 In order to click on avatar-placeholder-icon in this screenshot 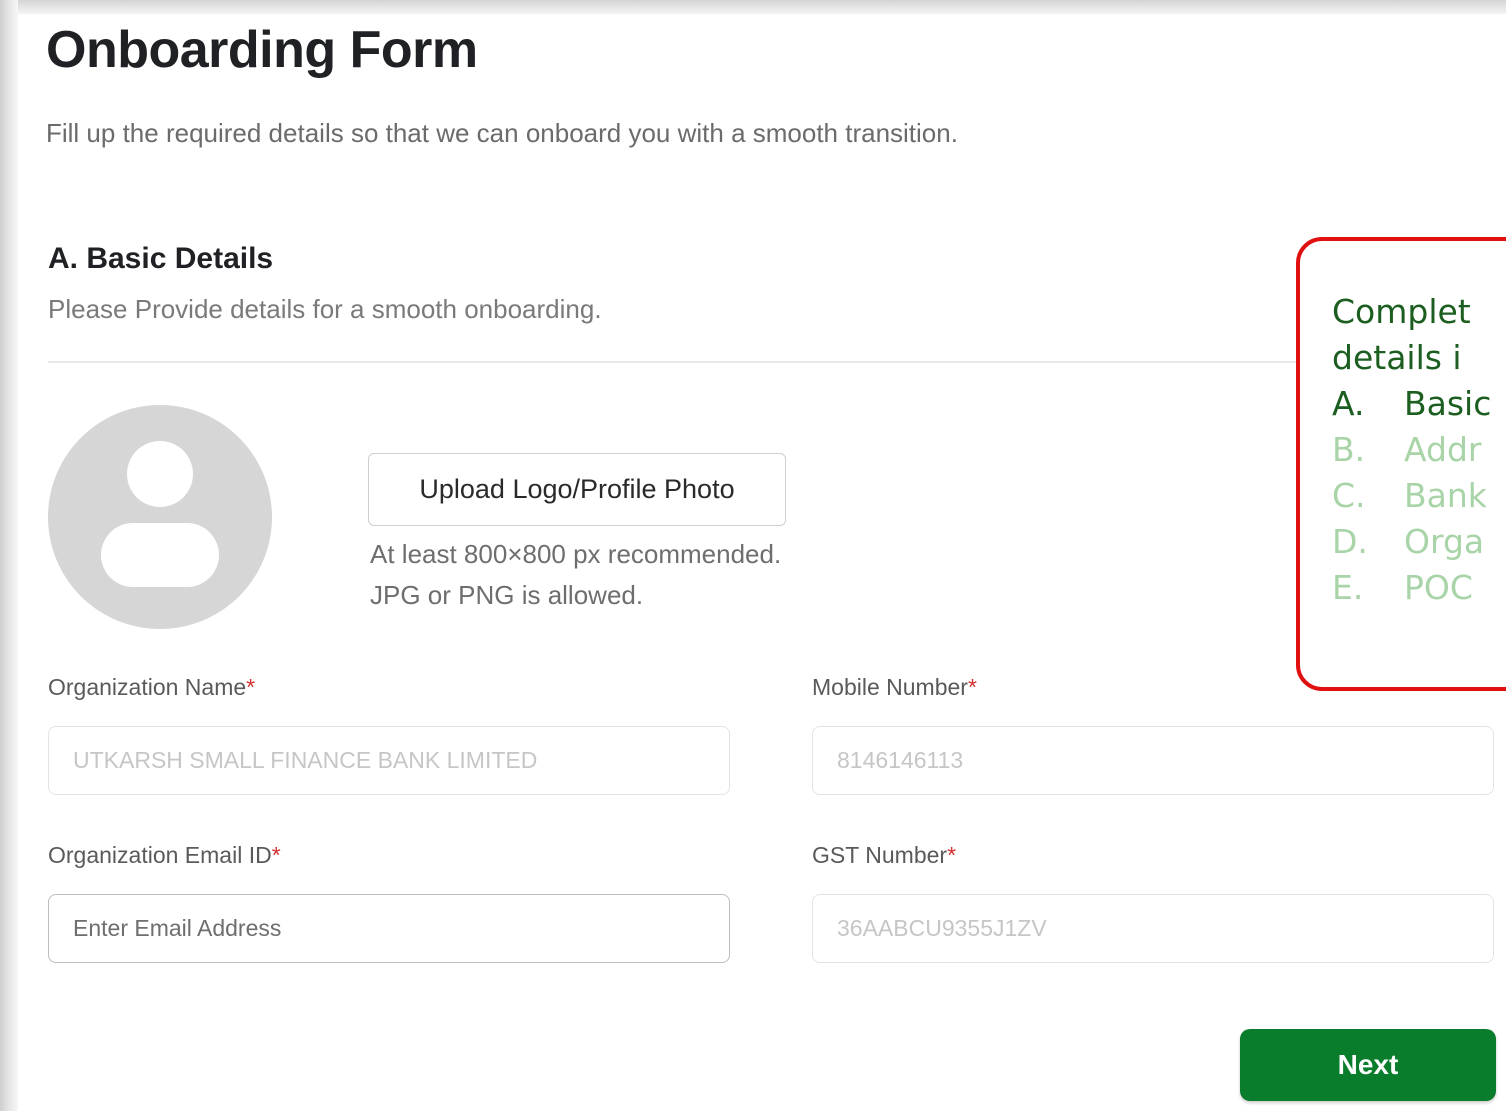, I will do `click(160, 517)`.